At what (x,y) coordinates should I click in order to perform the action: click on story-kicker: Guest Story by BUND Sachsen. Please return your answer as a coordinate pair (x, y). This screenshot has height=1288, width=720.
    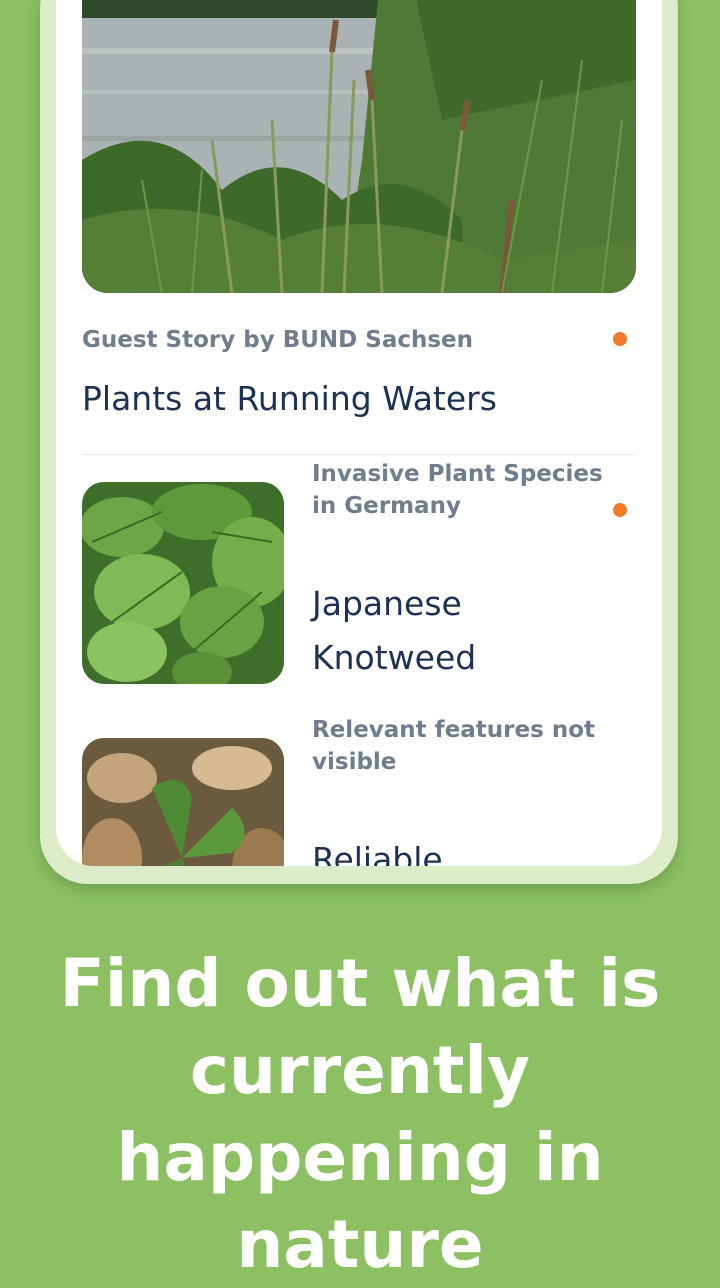
    Looking at the image, I should click on (278, 340).